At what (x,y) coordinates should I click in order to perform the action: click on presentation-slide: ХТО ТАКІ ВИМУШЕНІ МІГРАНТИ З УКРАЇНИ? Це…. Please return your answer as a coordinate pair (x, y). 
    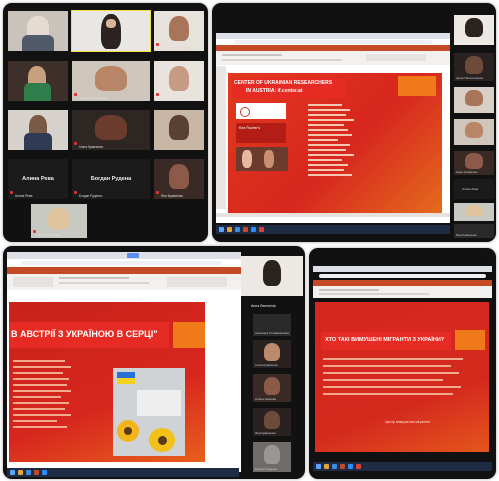
    Looking at the image, I should click on (402, 377).